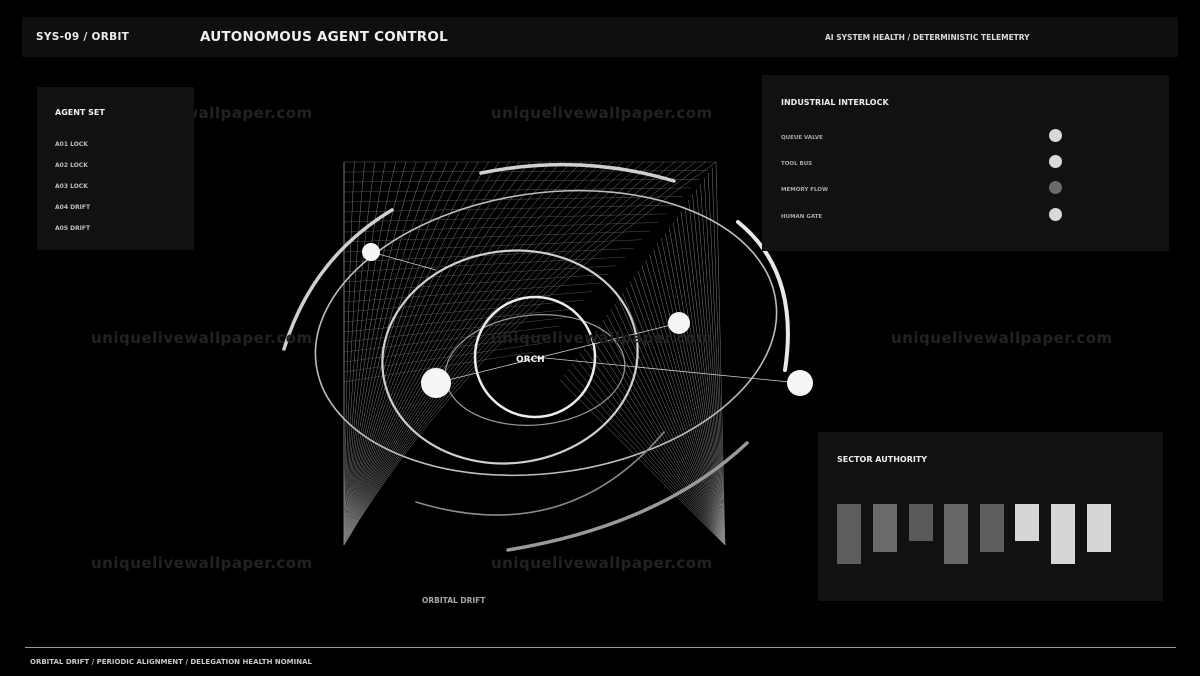 This screenshot has height=676, width=1200. What do you see at coordinates (835, 102) in the screenshot?
I see `interlock-title: INDUSTRIAL INTERLOCK` at bounding box center [835, 102].